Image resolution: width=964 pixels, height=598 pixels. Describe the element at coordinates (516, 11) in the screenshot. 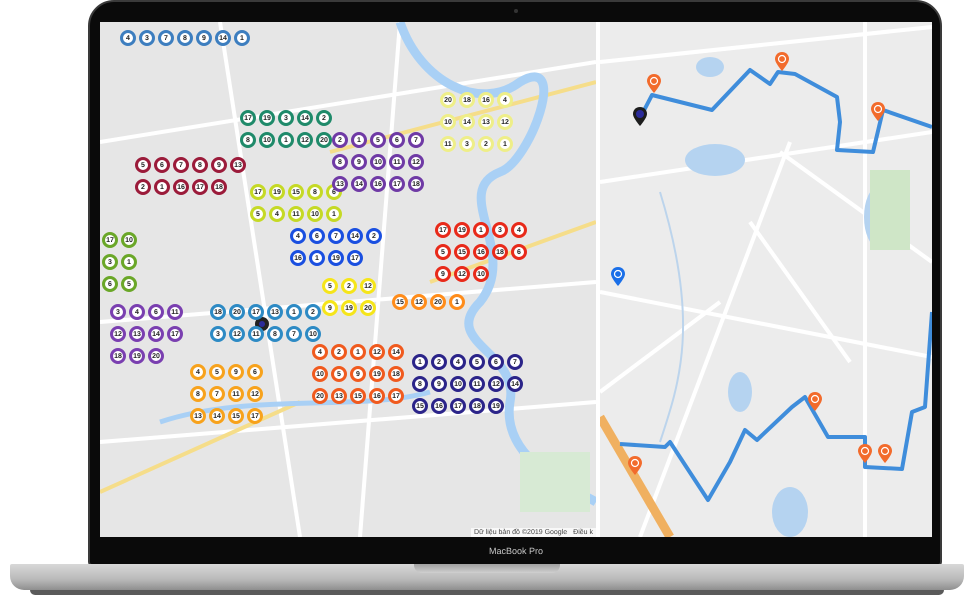

I see `camera-icon` at that location.